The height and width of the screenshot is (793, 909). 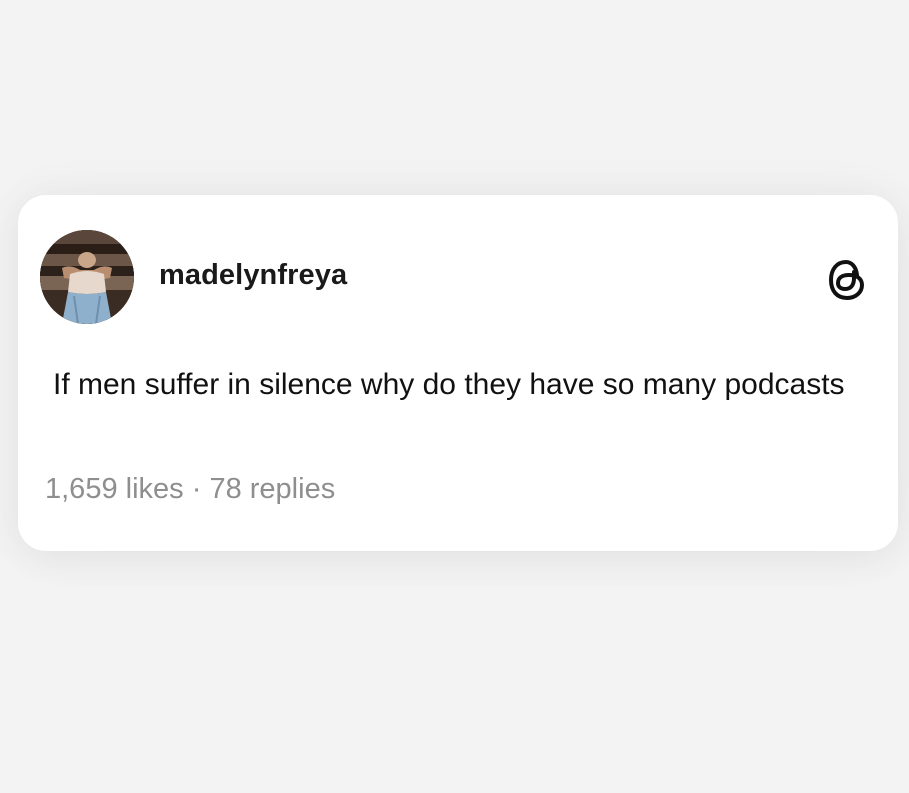 What do you see at coordinates (253, 275) in the screenshot?
I see `username: madelynfreya` at bounding box center [253, 275].